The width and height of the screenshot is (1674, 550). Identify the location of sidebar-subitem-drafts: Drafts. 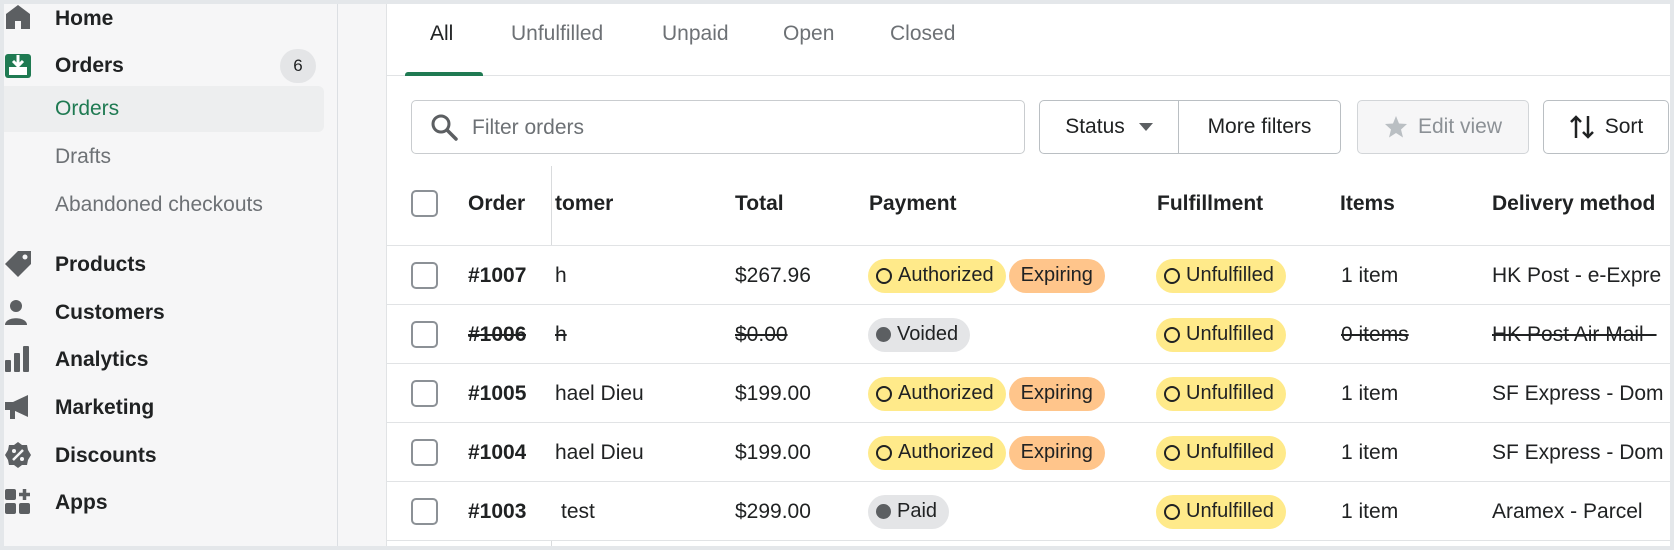
(164, 157).